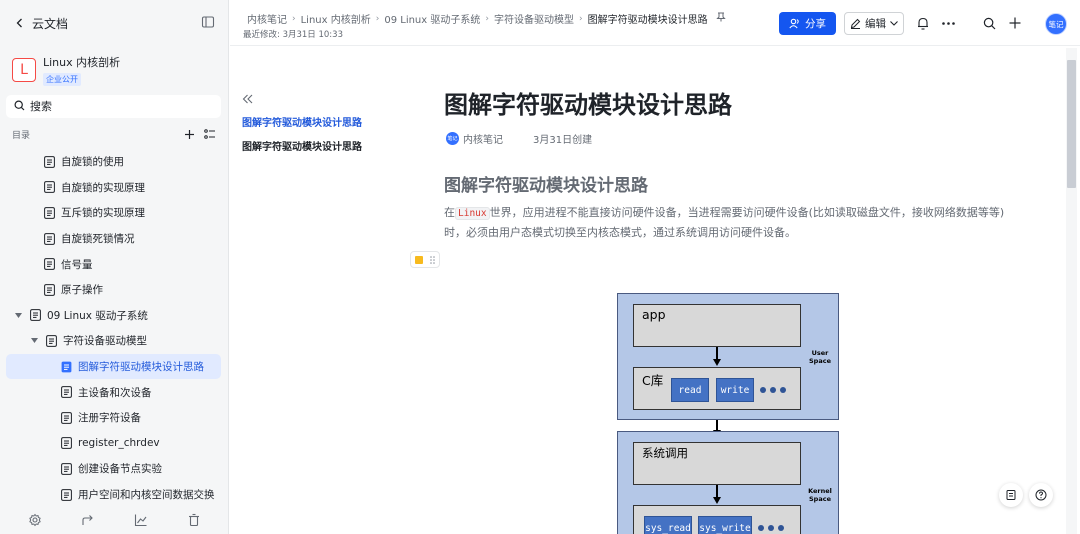 Image resolution: width=1080 pixels, height=534 pixels. I want to click on tree-item-label: 互斥锁的实现原理, so click(103, 213).